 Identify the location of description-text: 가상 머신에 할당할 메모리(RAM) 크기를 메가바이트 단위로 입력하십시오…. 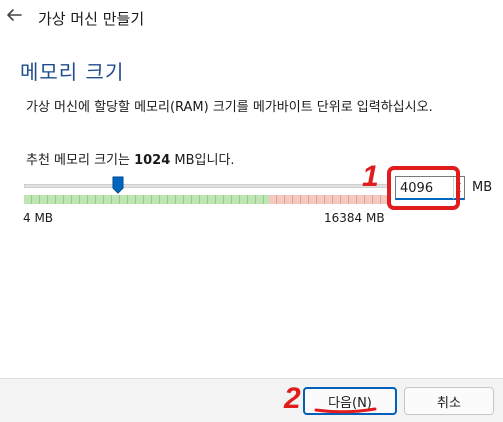
(229, 107).